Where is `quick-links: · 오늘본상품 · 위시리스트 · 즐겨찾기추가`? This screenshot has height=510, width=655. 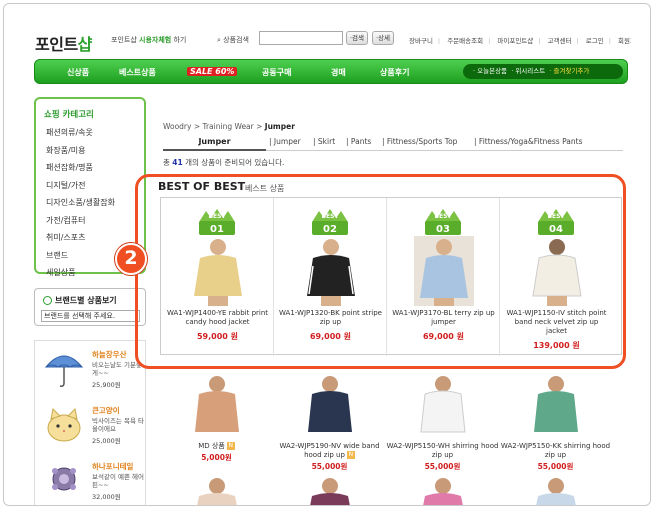 quick-links: · 오늘본상품 · 위시리스트 · 즐겨찾기추가 is located at coordinates (543, 71).